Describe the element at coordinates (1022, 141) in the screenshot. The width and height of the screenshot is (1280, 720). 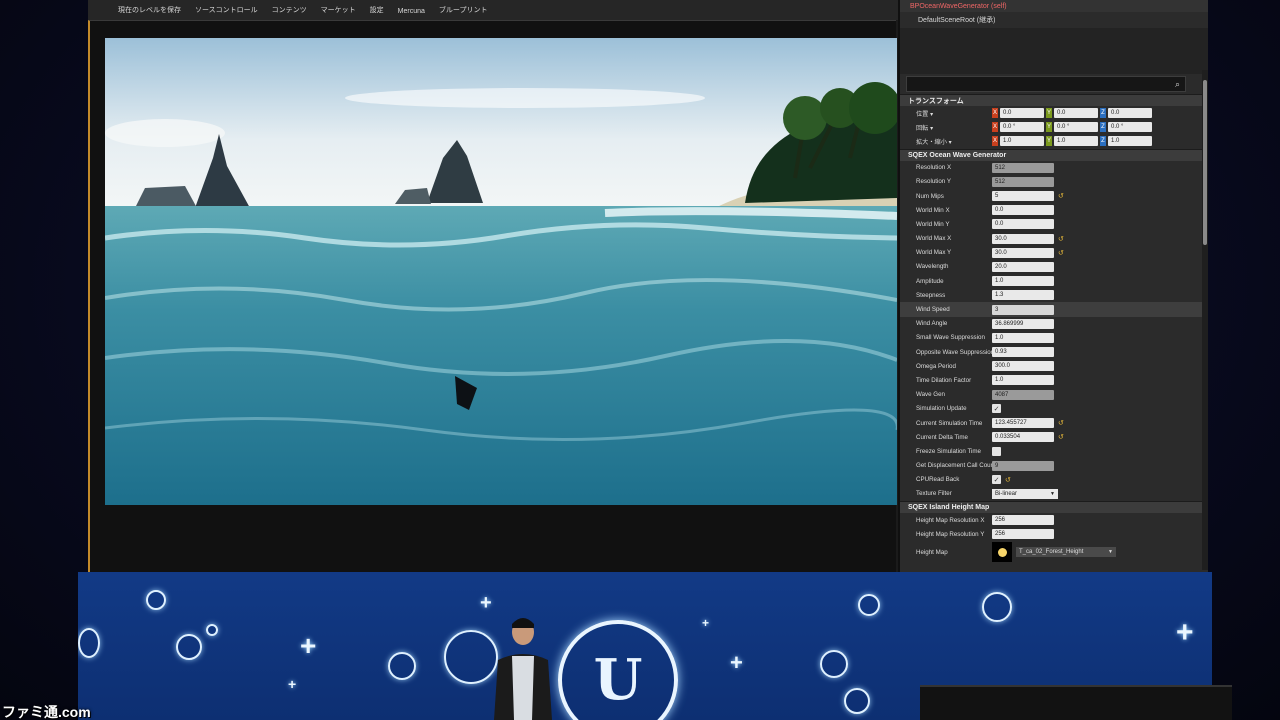
I see `scale-x: 1.0` at that location.